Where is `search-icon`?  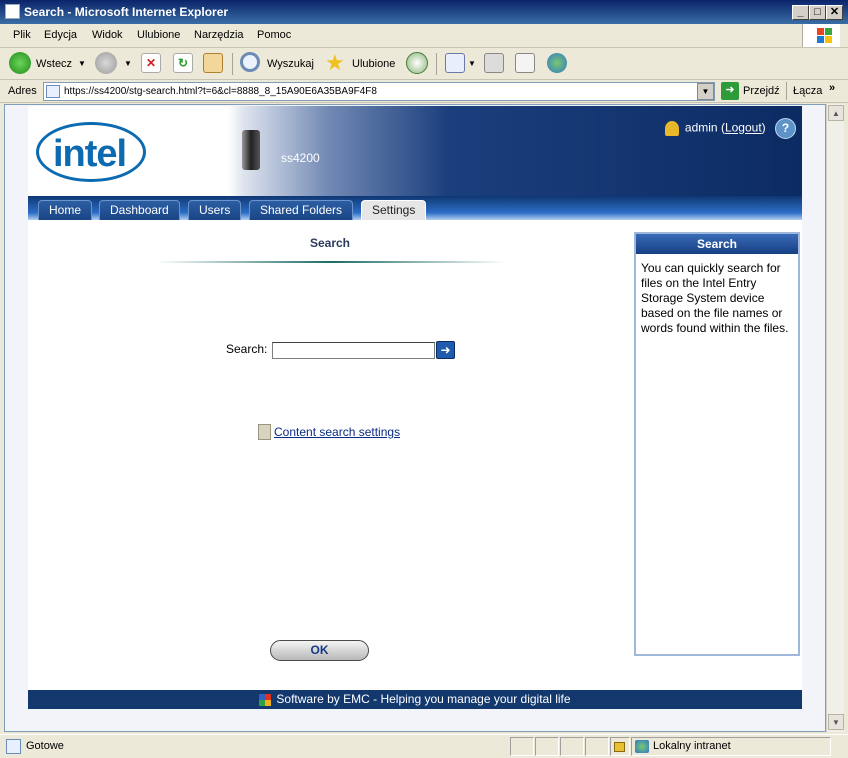
search-icon is located at coordinates (250, 62).